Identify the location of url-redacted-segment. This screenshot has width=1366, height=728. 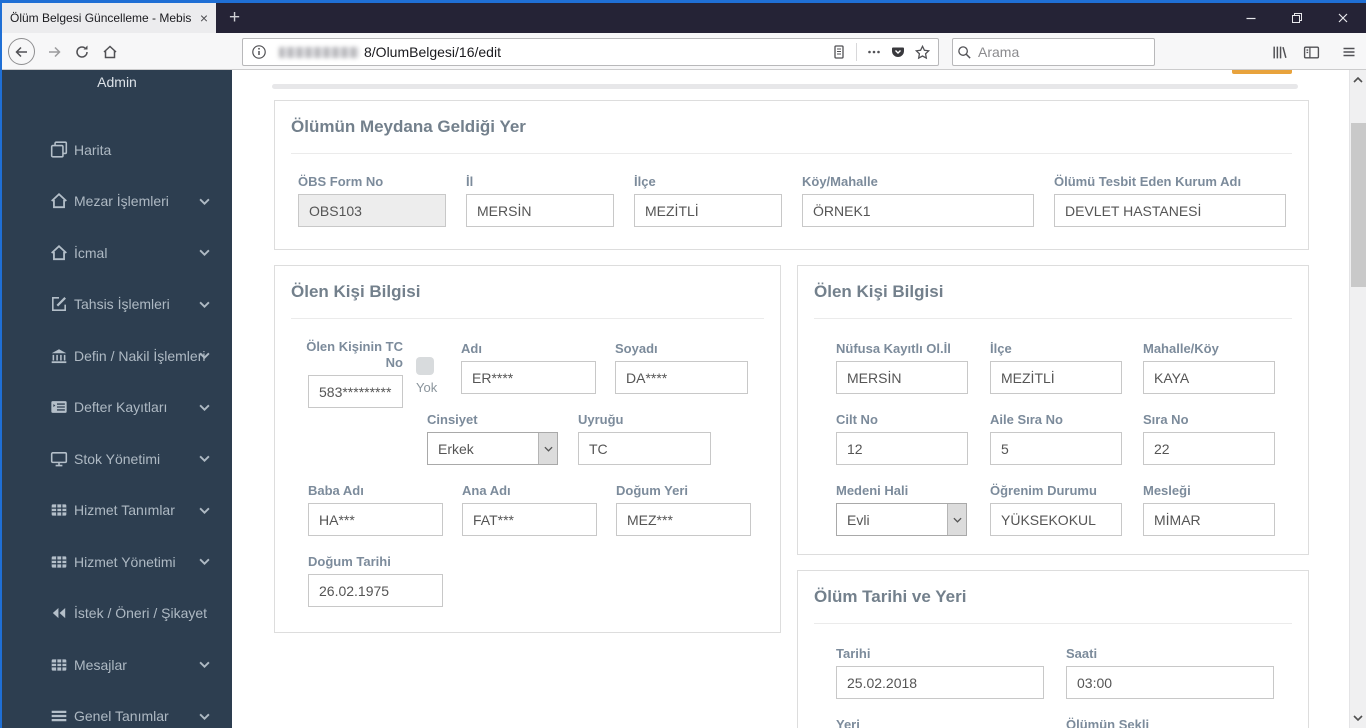
(319, 52).